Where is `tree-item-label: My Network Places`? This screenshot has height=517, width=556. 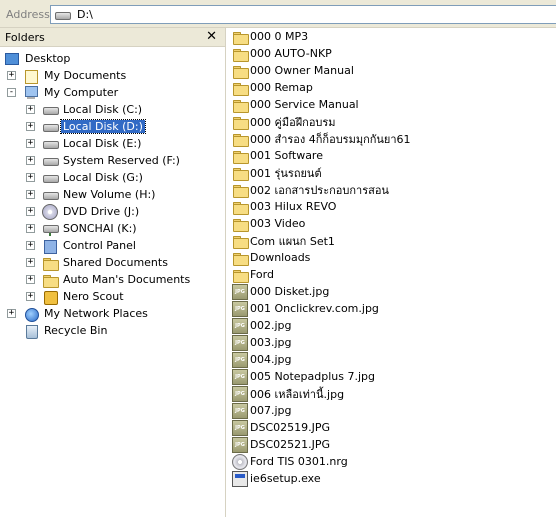
tree-item-label: My Network Places is located at coordinates (96, 313).